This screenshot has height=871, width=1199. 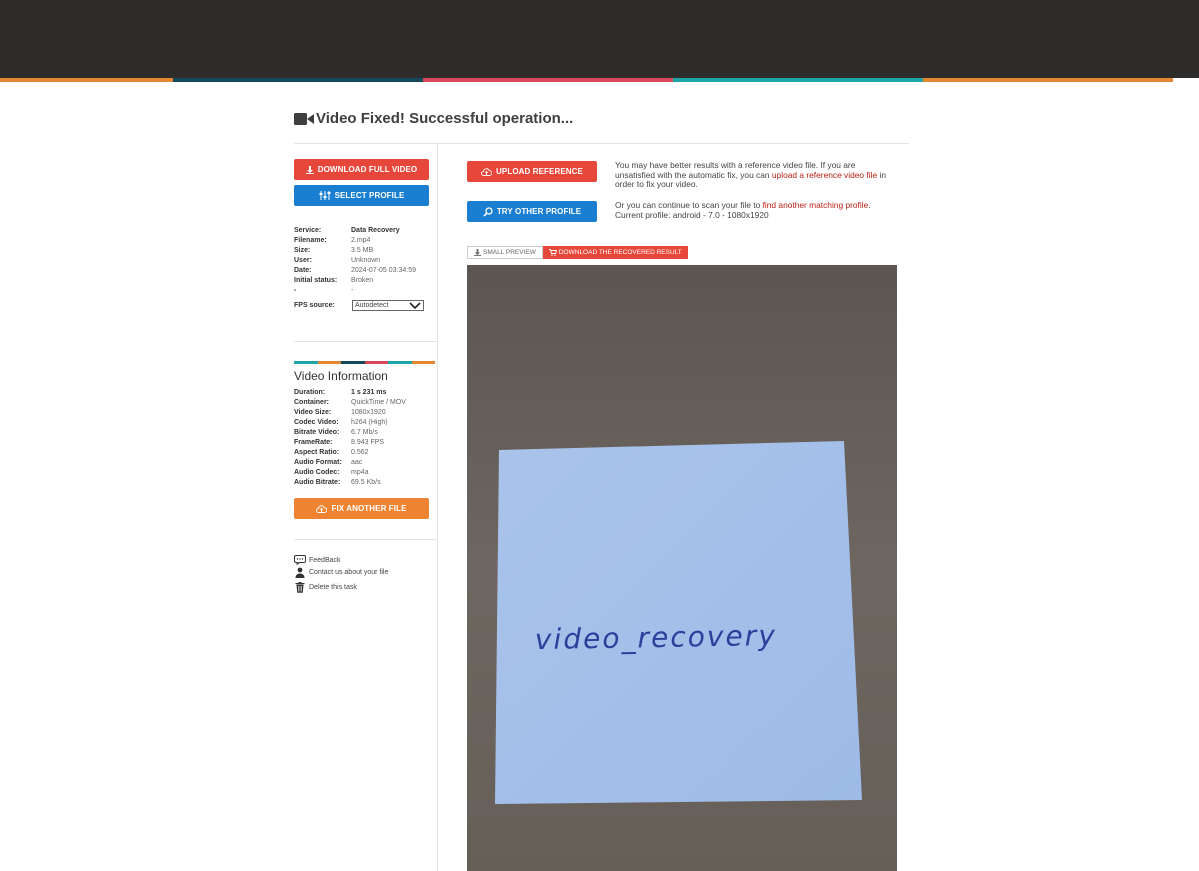 I want to click on tab-download-result: DOWNLOAD THE RECOVERED RESULT, so click(x=615, y=252).